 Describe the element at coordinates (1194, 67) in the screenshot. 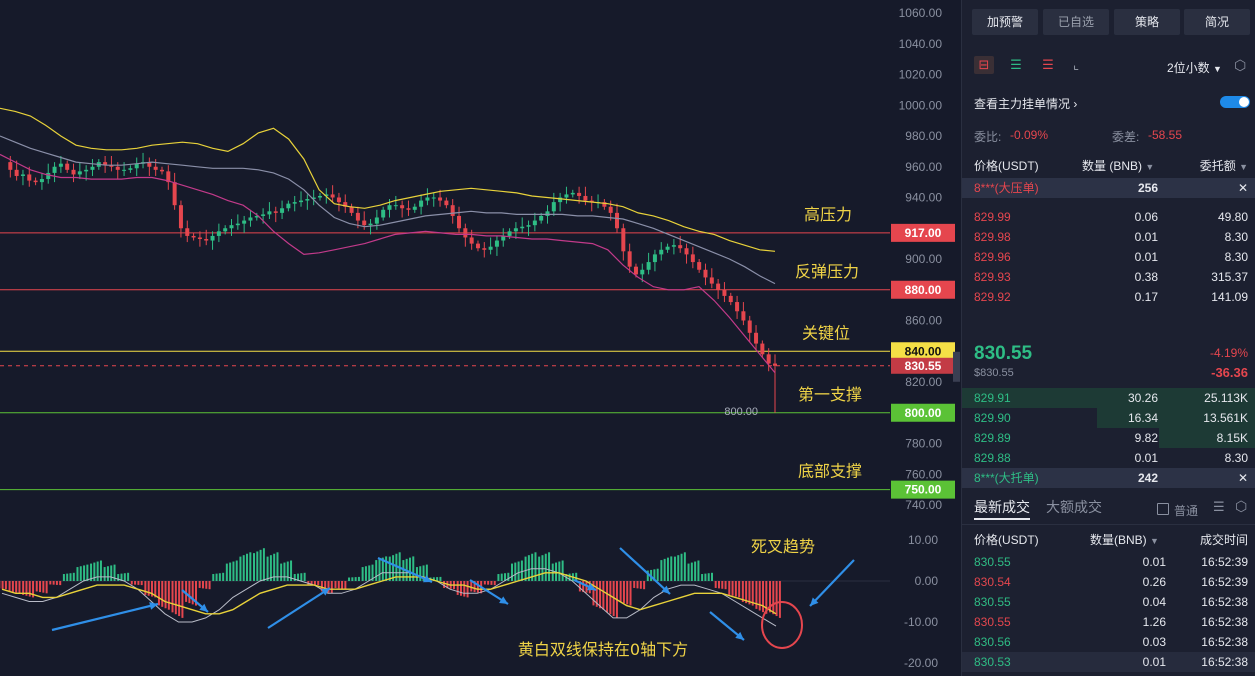

I see `decimal-select: 2位小数 ▼` at that location.